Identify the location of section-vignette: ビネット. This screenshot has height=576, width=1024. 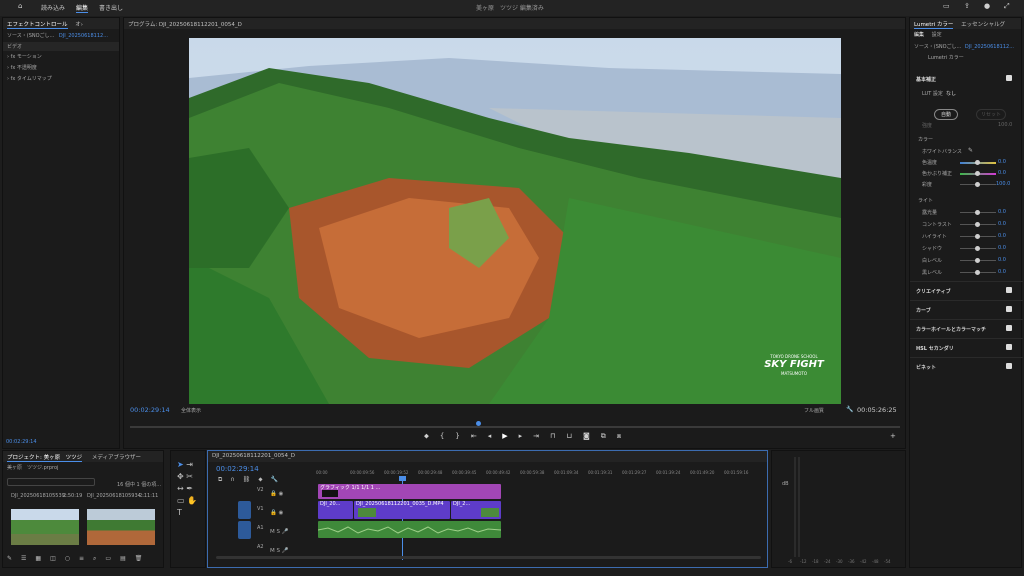
(966, 366).